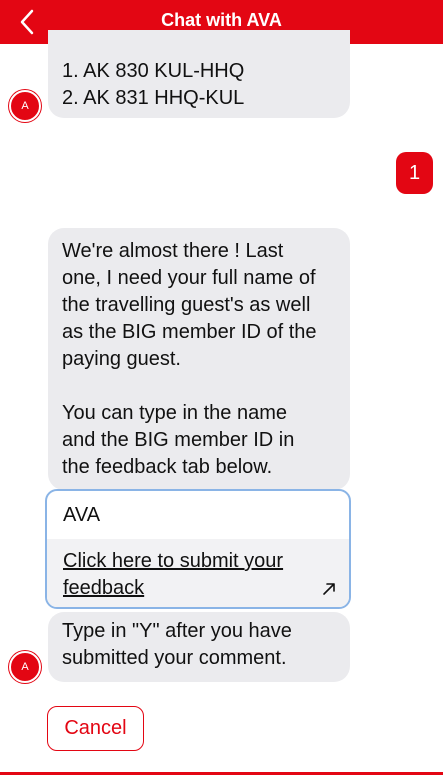 The image size is (443, 780). I want to click on message-line: You can type in the name, so click(174, 413).